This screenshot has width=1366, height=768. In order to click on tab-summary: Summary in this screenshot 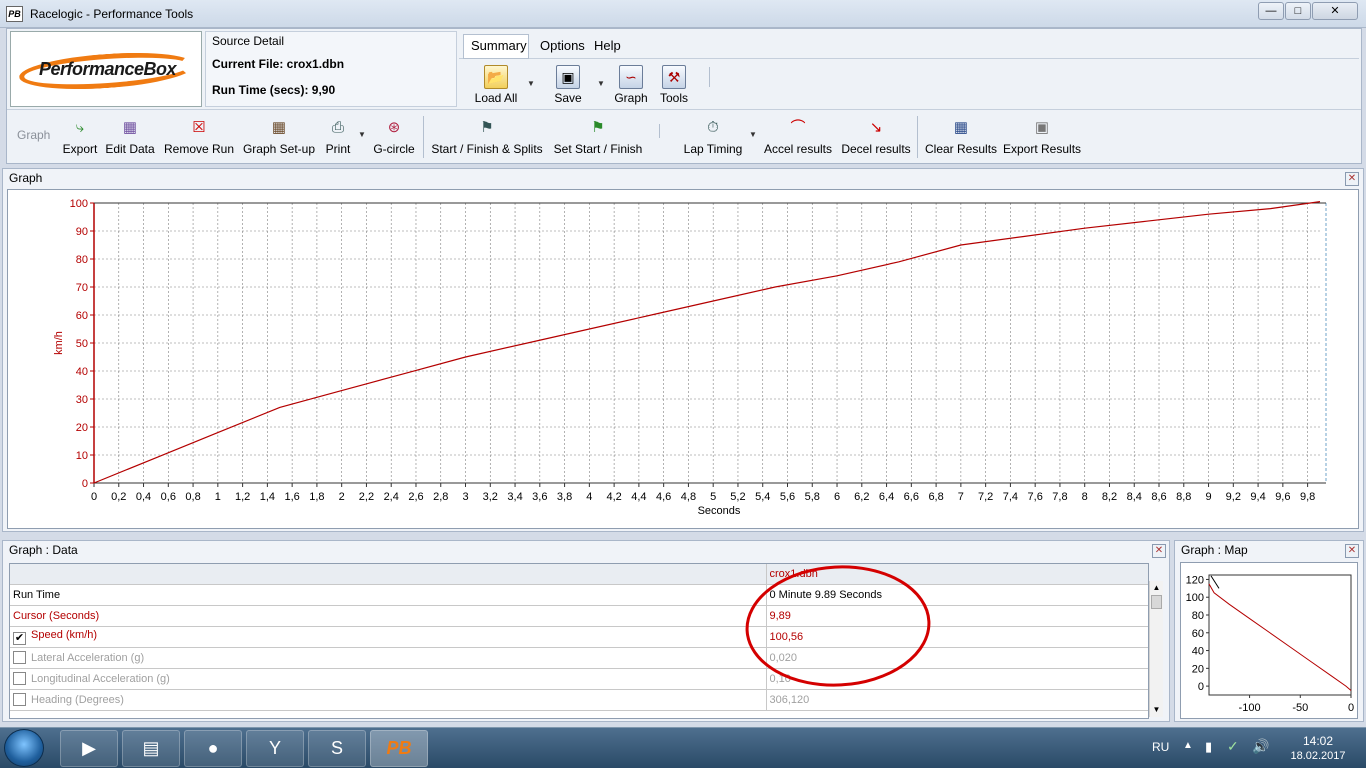, I will do `click(499, 45)`.